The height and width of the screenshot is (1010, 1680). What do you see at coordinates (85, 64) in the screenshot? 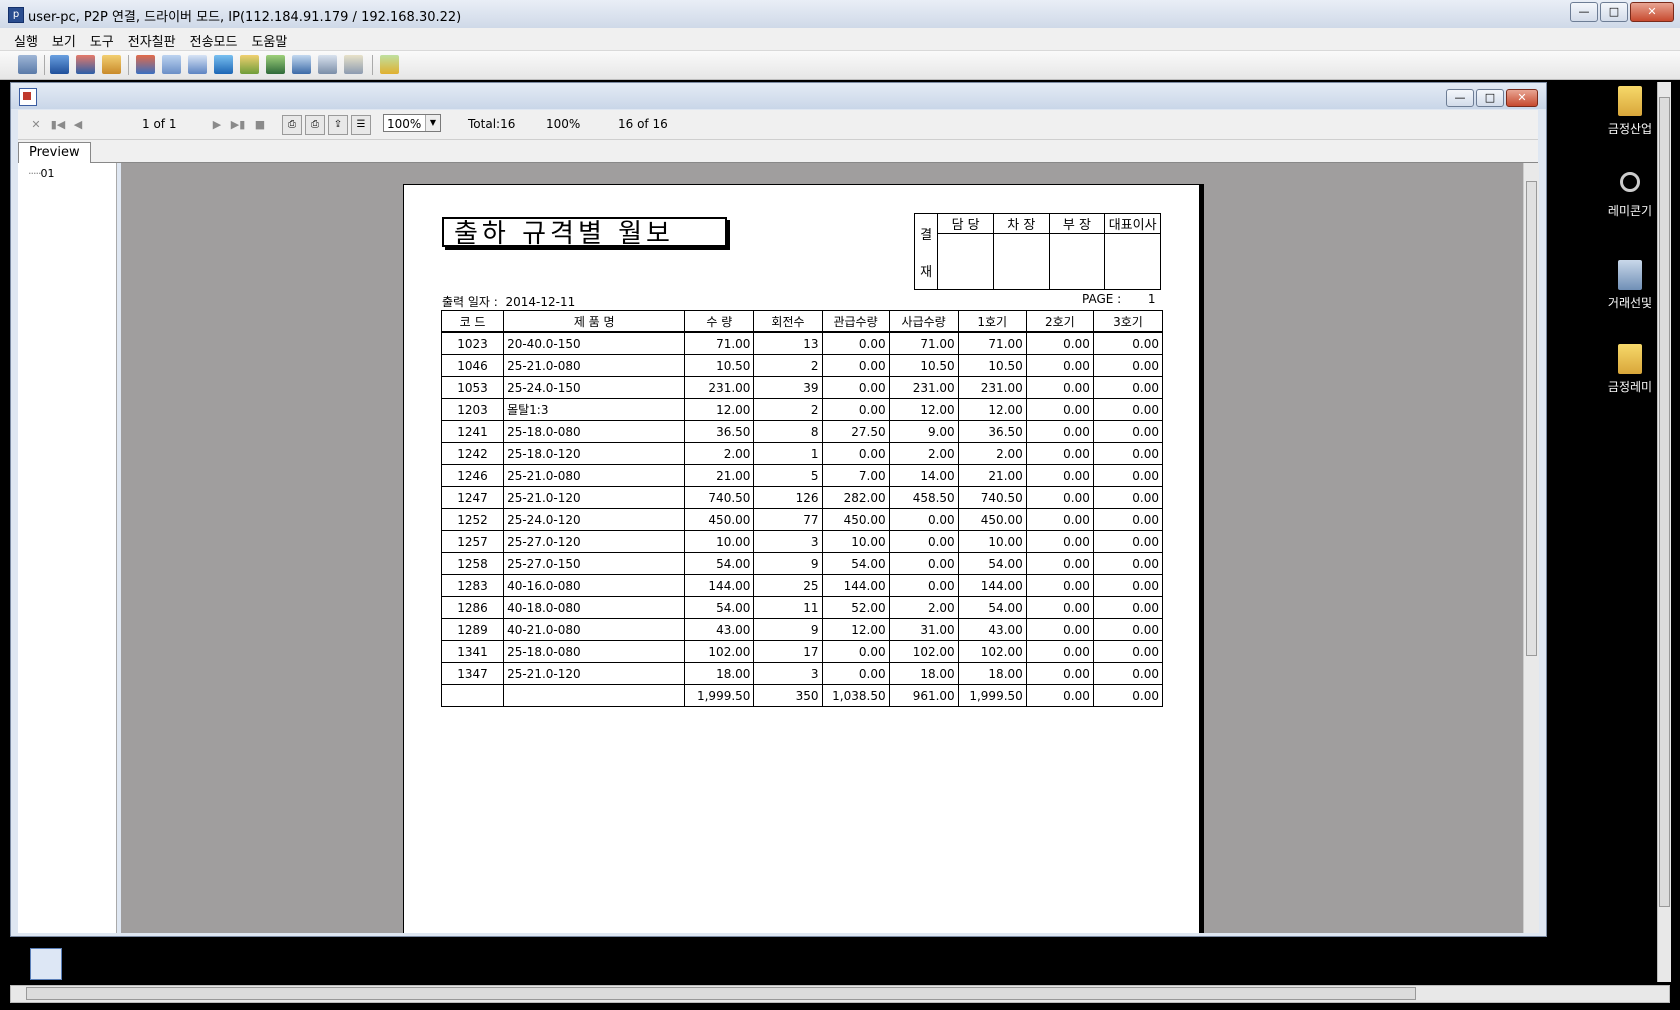
I see `remote-control-icon` at bounding box center [85, 64].